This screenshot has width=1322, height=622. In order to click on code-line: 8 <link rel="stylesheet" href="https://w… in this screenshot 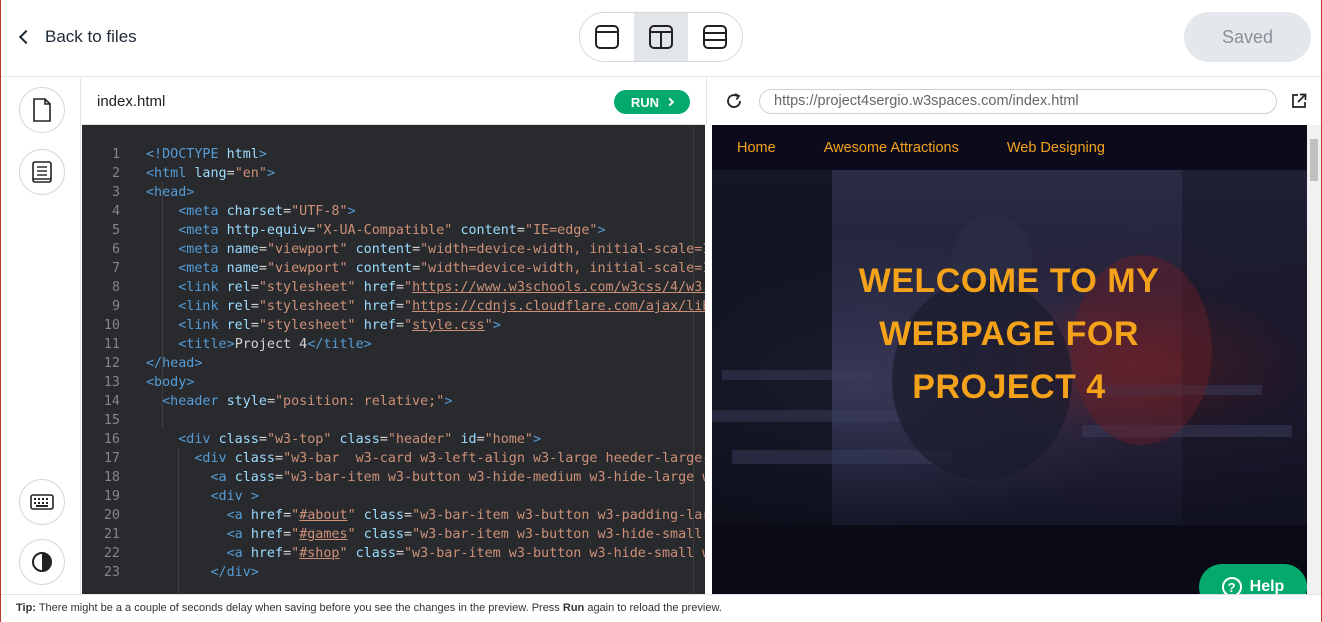, I will do `click(408, 287)`.